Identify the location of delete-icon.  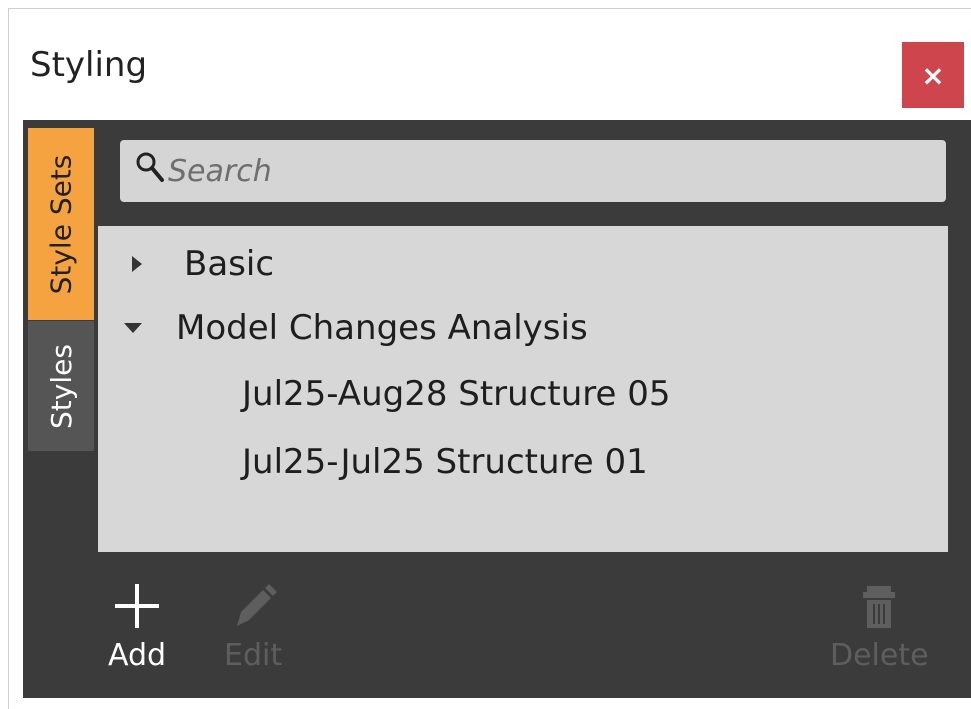
(879, 607).